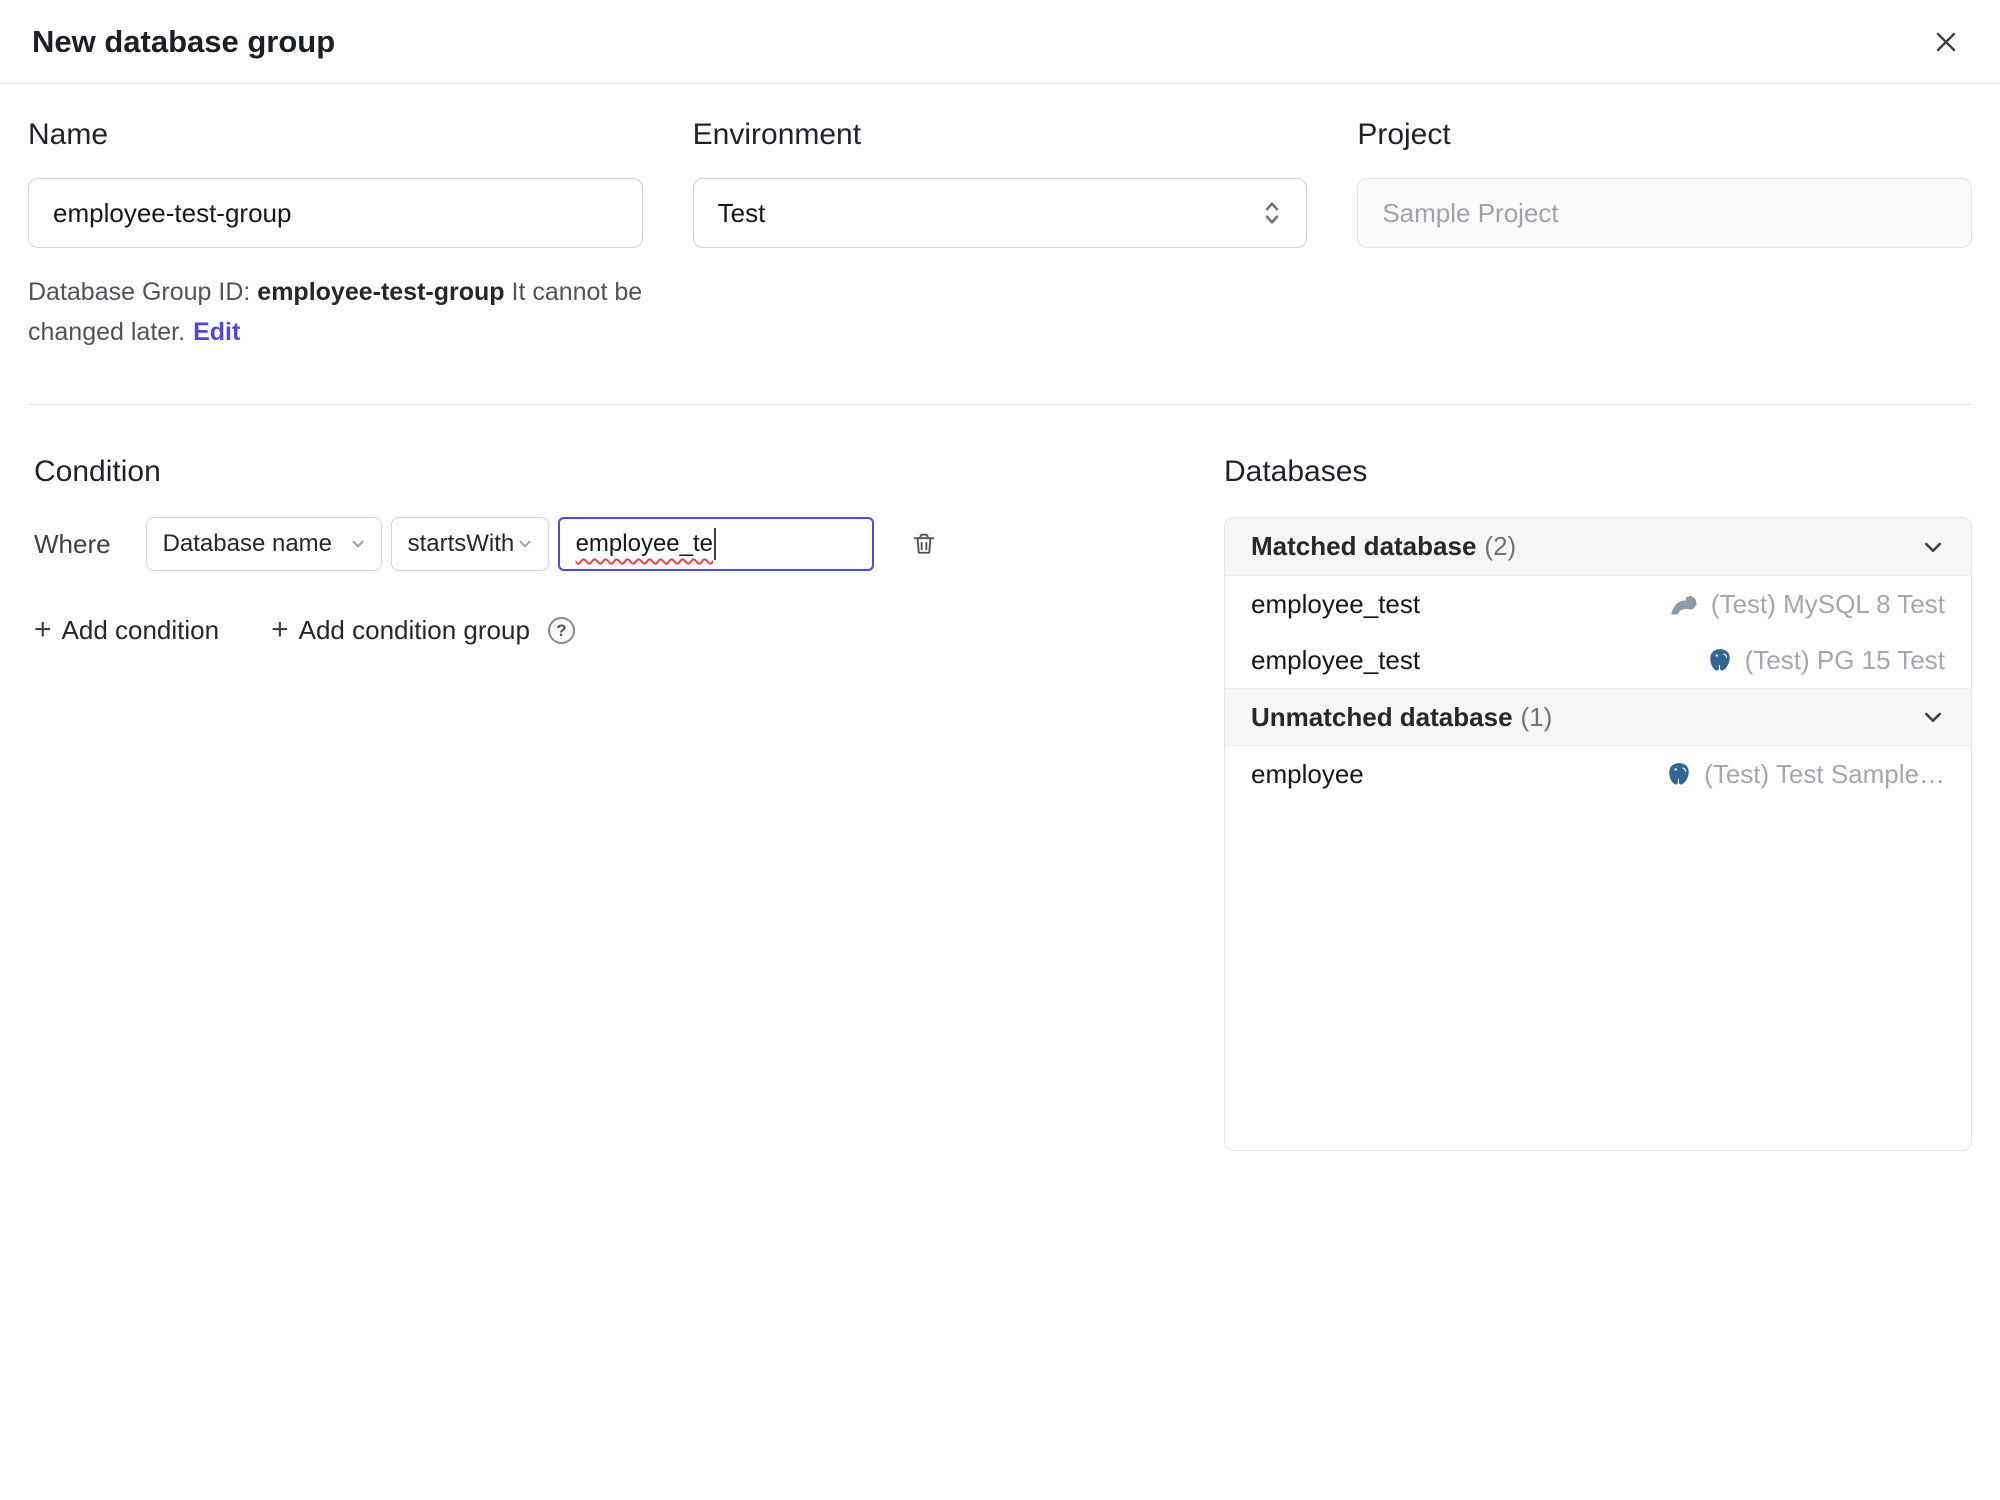  I want to click on where-label: Where, so click(72, 543).